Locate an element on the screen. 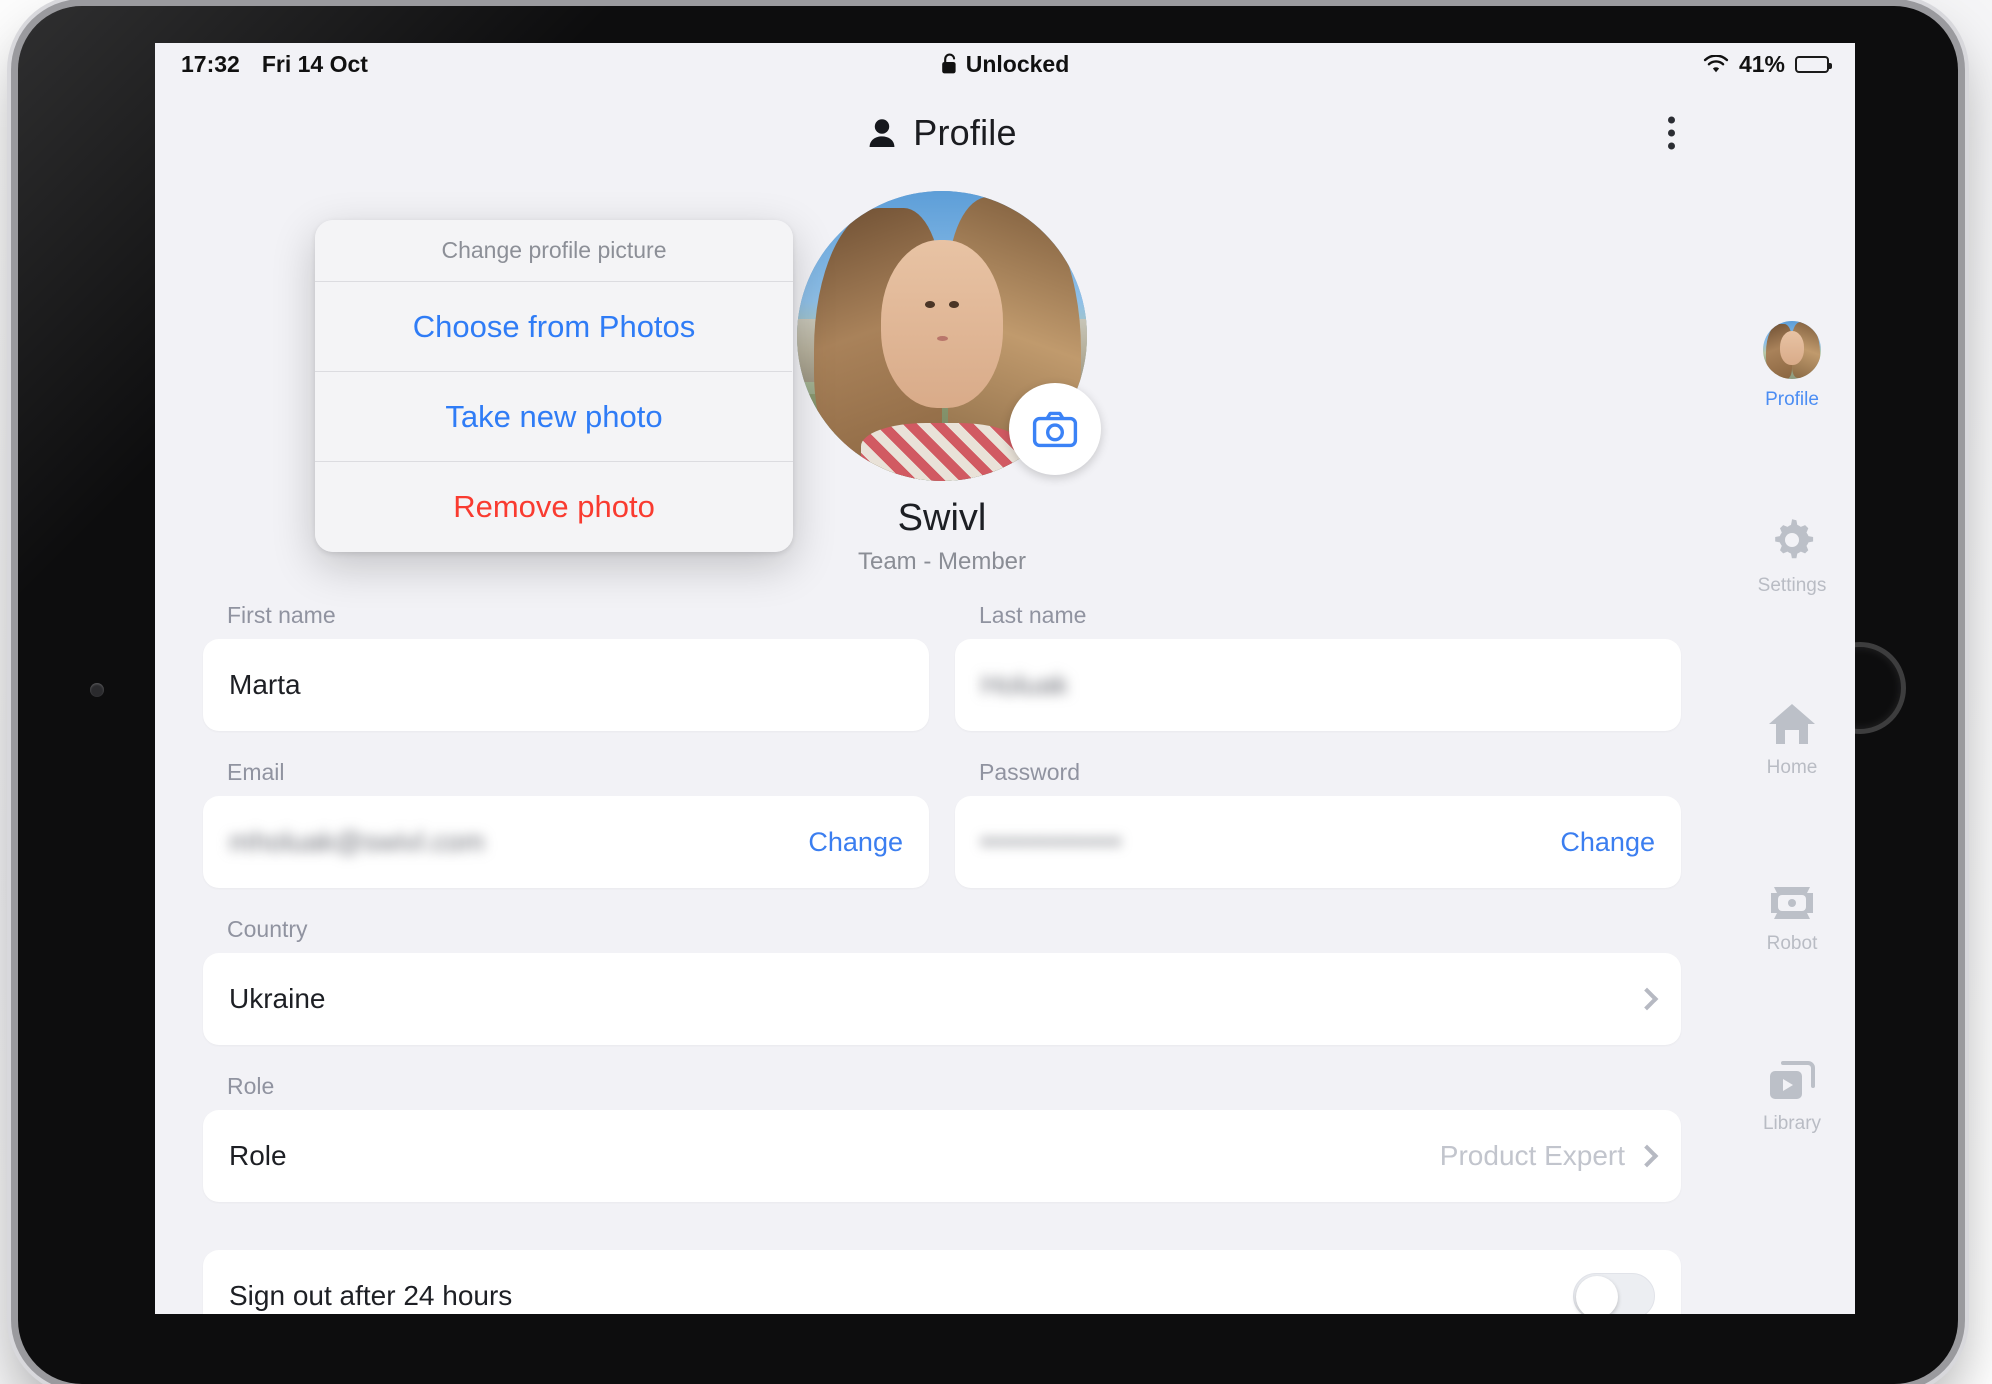  toggle-knob is located at coordinates (1597, 1295).